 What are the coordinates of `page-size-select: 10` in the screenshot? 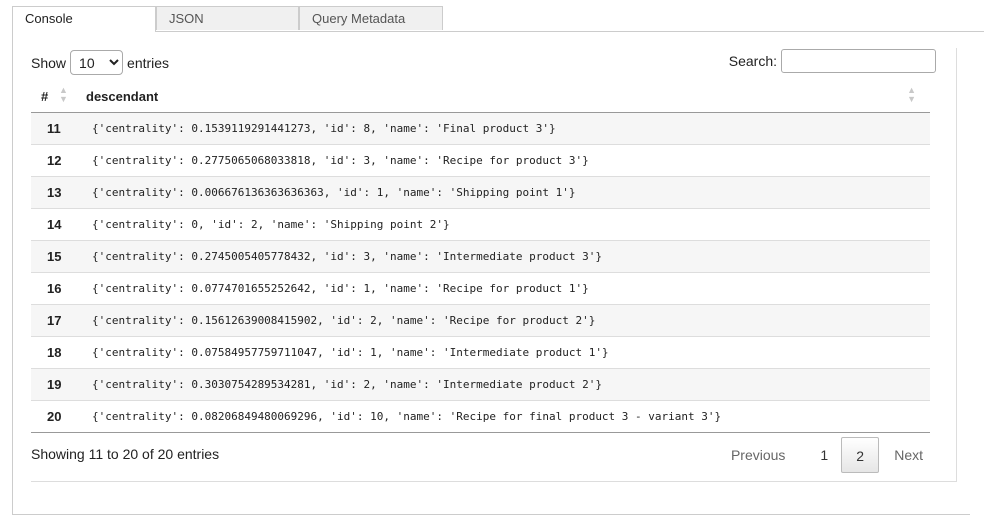 It's located at (97, 62).